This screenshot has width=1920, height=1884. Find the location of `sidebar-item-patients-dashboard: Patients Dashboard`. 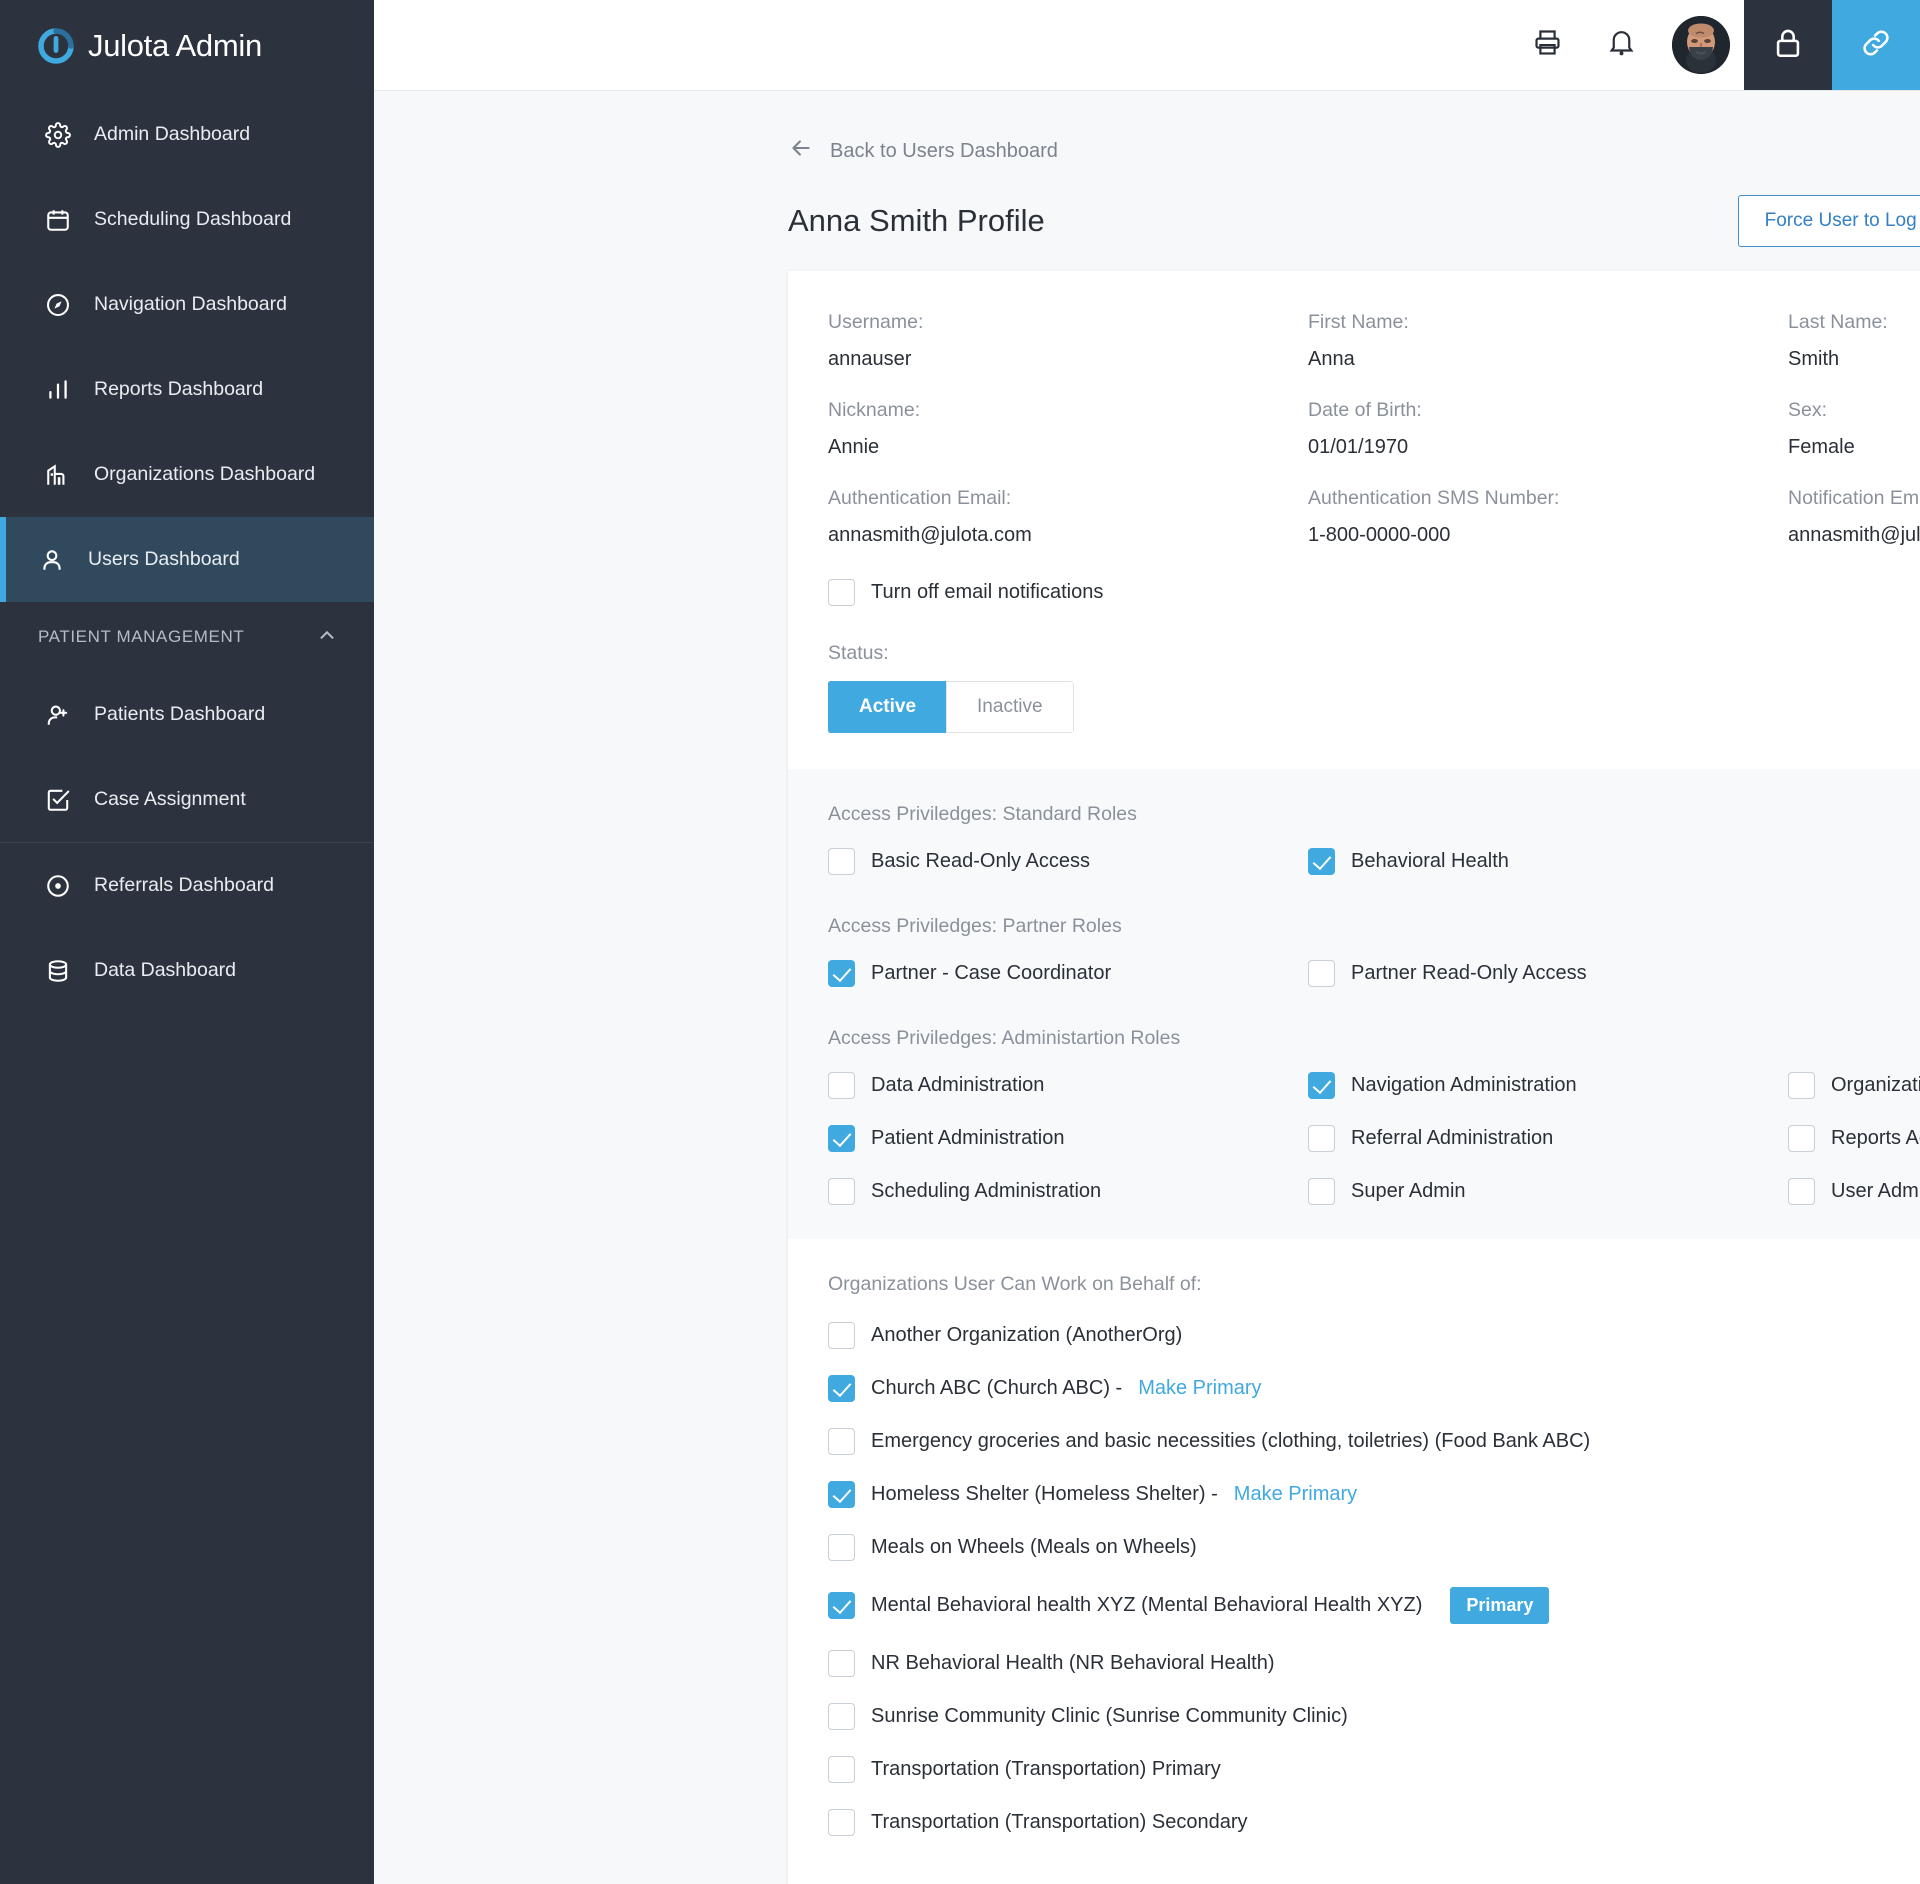

sidebar-item-patients-dashboard: Patients Dashboard is located at coordinates (187, 714).